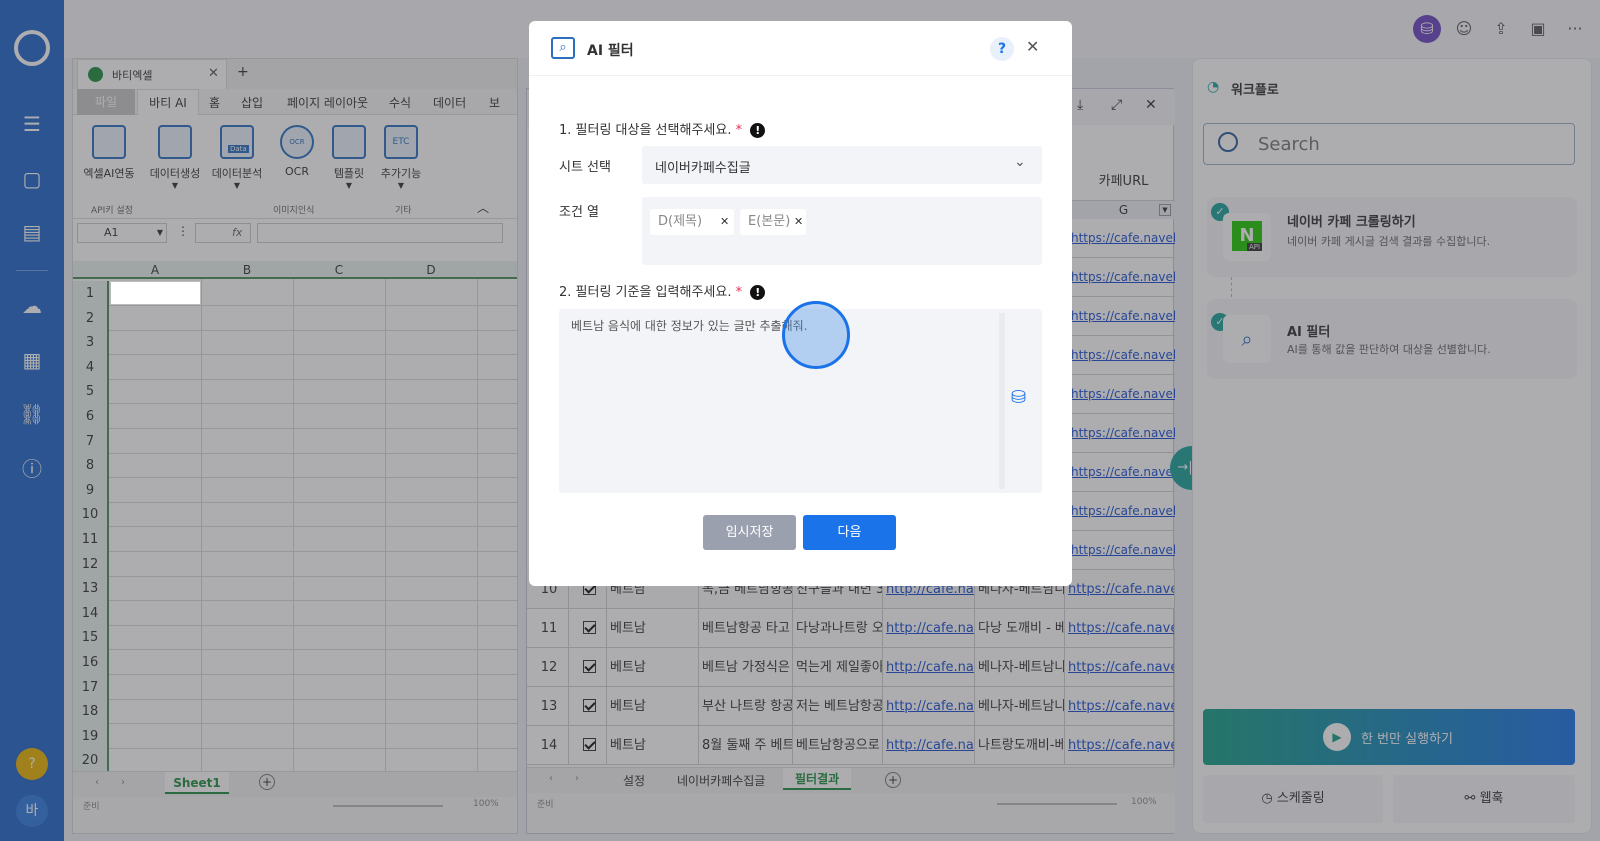 This screenshot has height=841, width=1600. I want to click on selected-cell, so click(155, 293).